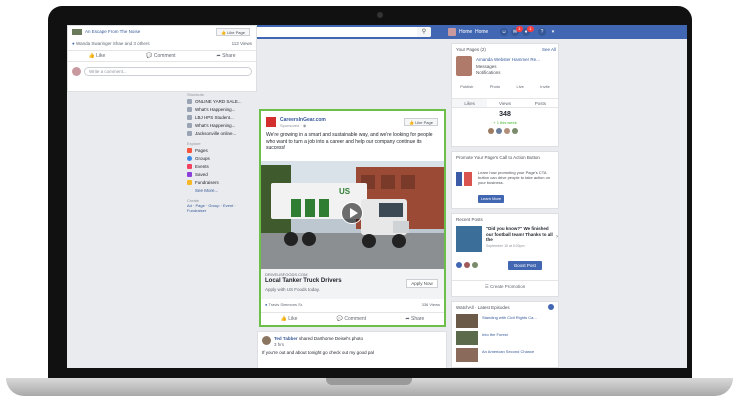 The width and height of the screenshot is (739, 408). I want to click on reaction-summary: Wanda Swaringer Shae and 3 others, so click(112, 43).